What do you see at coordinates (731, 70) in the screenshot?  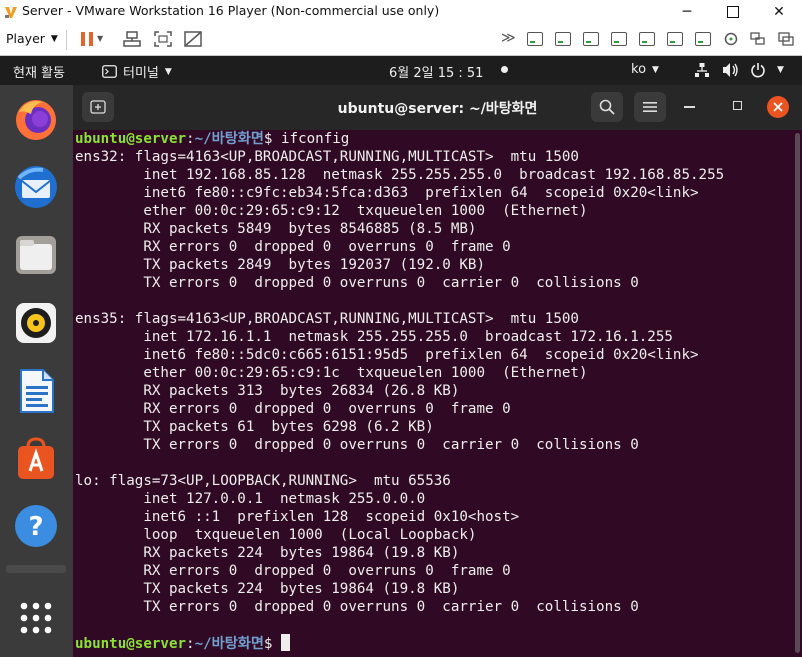 I see `volume-icon` at bounding box center [731, 70].